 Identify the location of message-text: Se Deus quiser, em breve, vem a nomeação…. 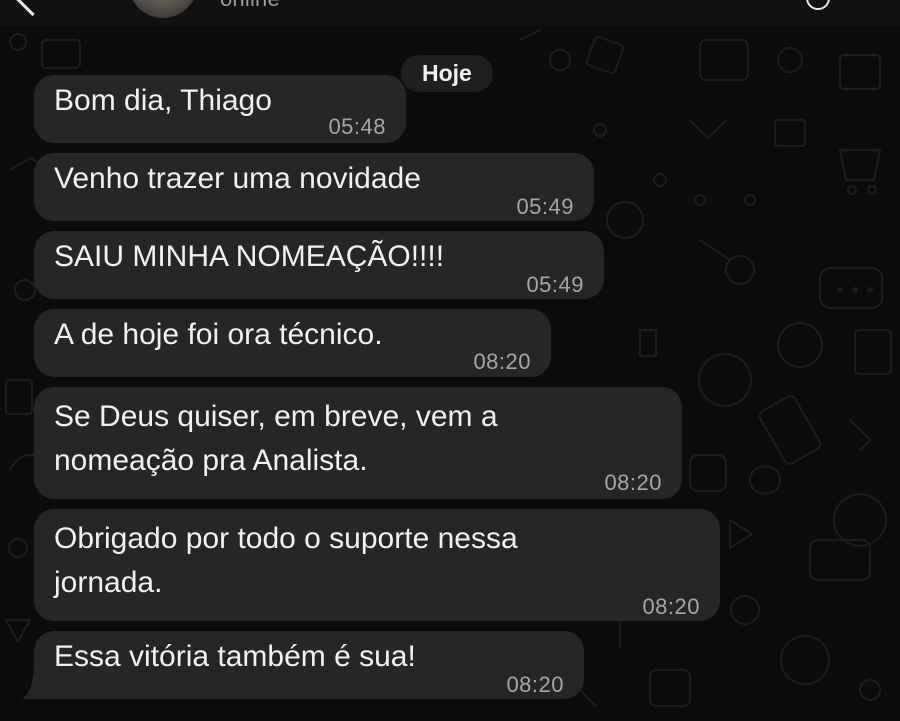
(276, 438).